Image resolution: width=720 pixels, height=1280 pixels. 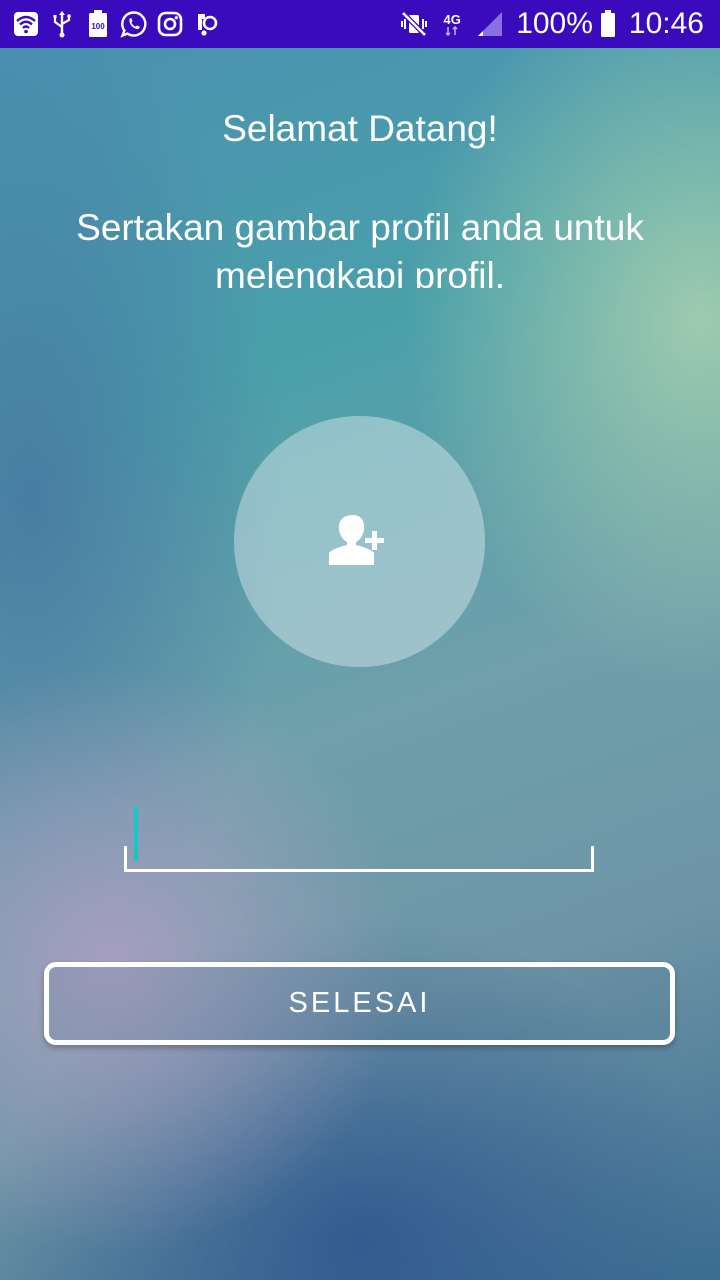 What do you see at coordinates (26, 24) in the screenshot?
I see `wifi-icon` at bounding box center [26, 24].